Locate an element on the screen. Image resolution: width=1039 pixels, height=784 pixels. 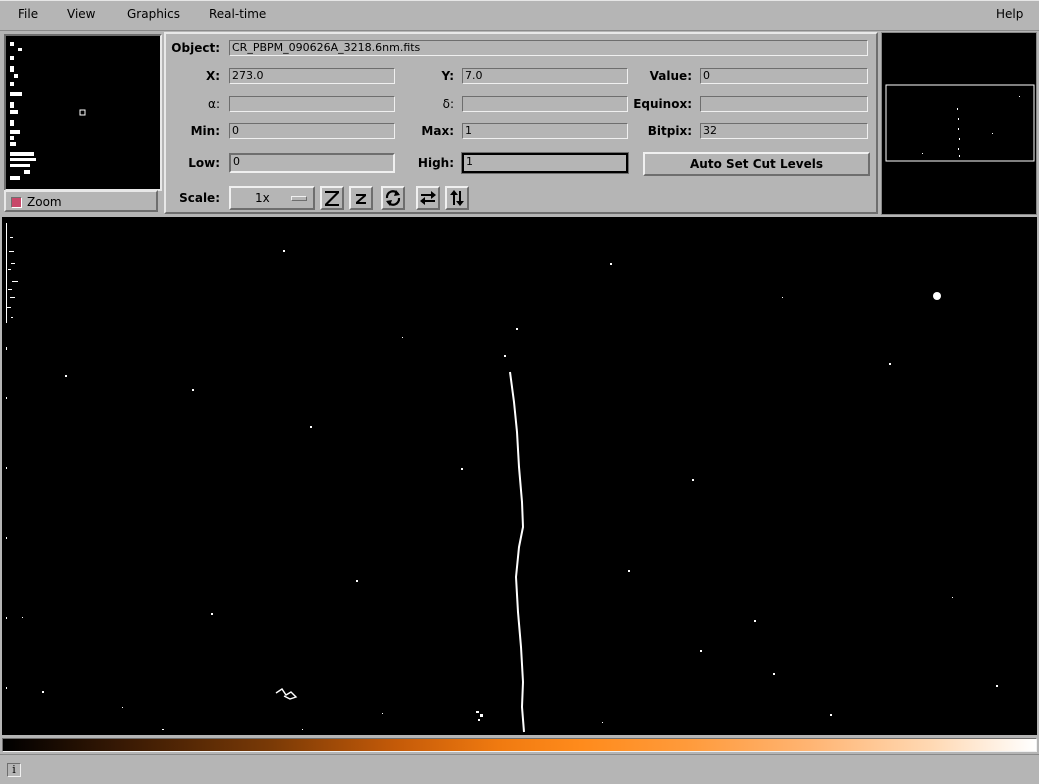
rotate-icon is located at coordinates (393, 198).